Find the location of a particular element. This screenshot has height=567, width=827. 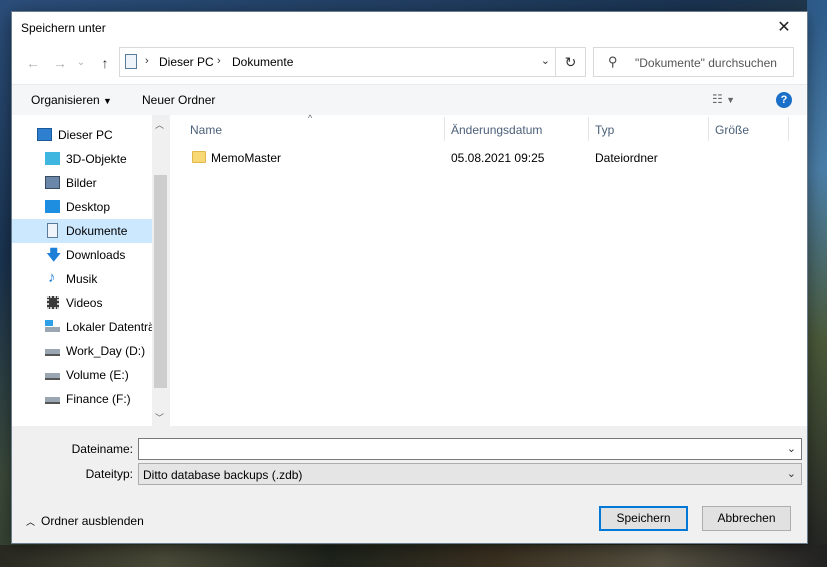

column-header-modified: Änderungsdatum is located at coordinates (496, 130).